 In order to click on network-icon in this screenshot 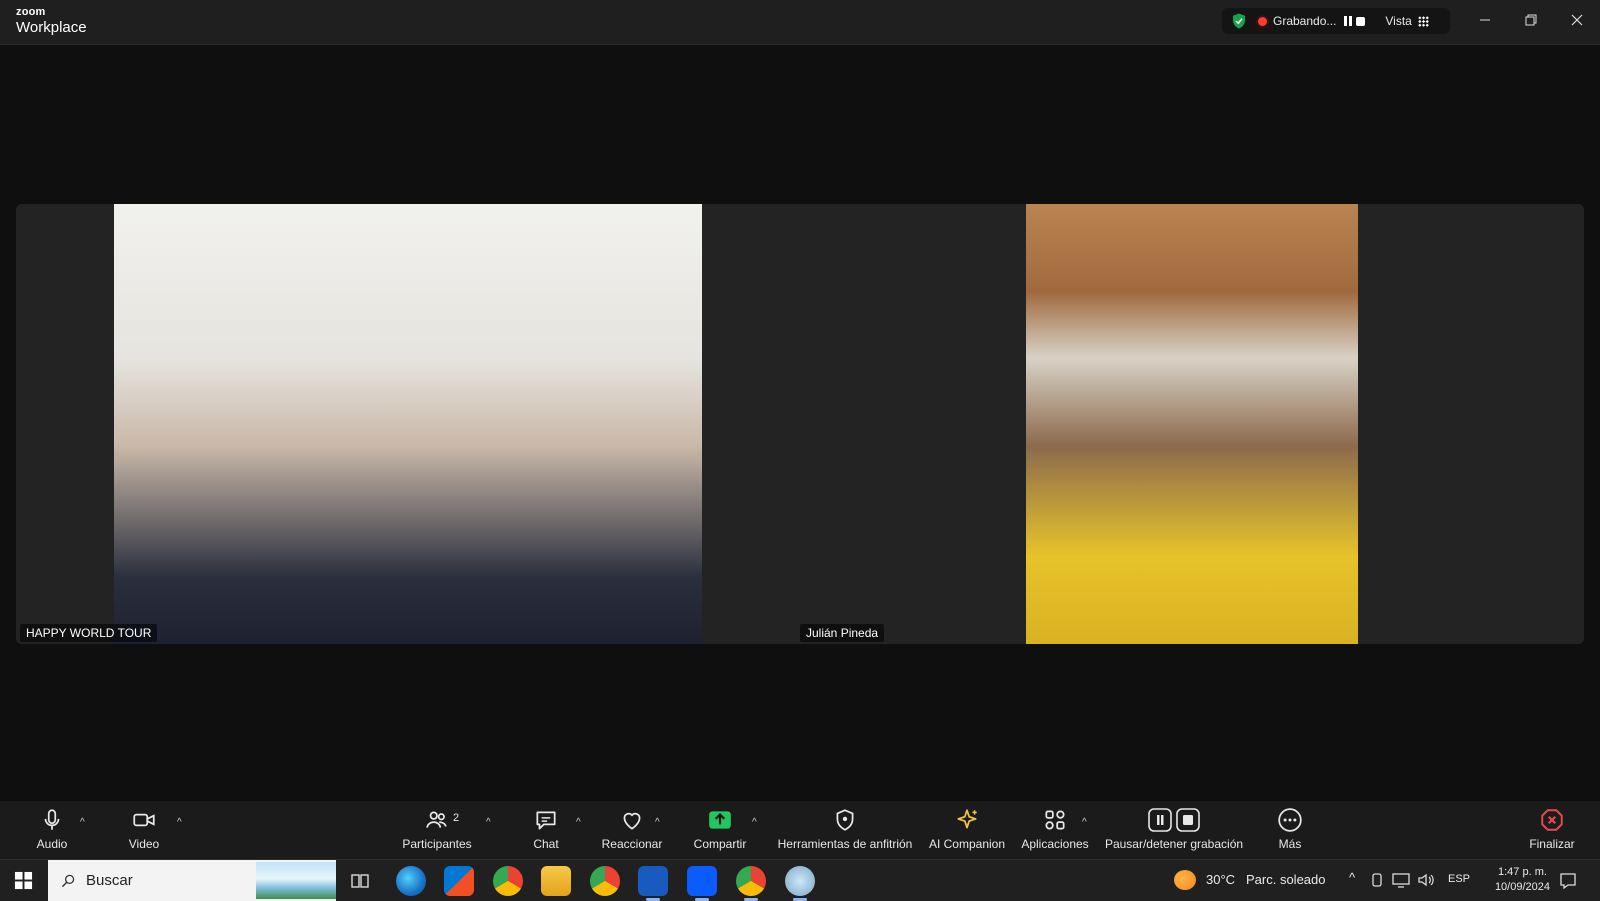, I will do `click(1401, 880)`.